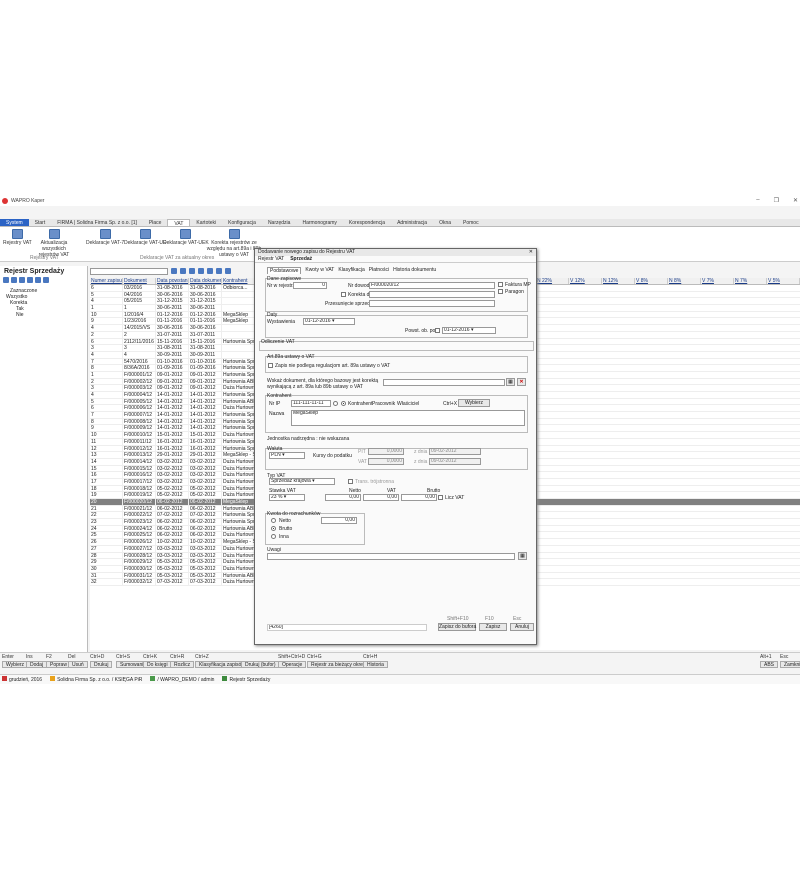 Image resolution: width=800 pixels, height=880 pixels. What do you see at coordinates (145, 237) in the screenshot?
I see `deklaracje-vatue-button: Deklaracje VAT-UE` at bounding box center [145, 237].